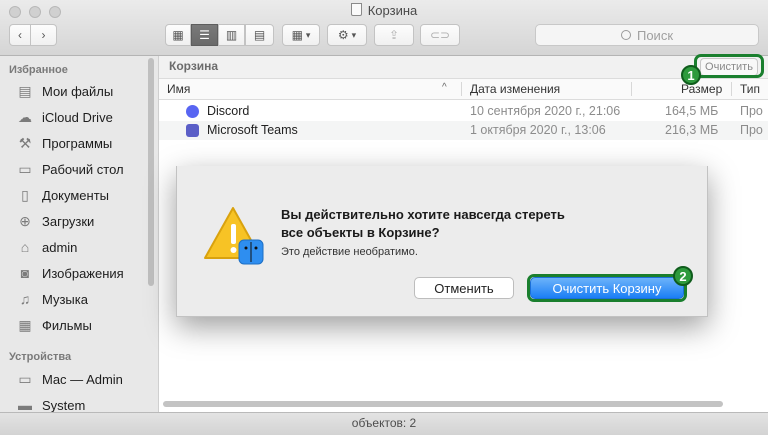 The image size is (768, 435). What do you see at coordinates (655, 35) in the screenshot?
I see `search-placeholder: Поиск` at bounding box center [655, 35].